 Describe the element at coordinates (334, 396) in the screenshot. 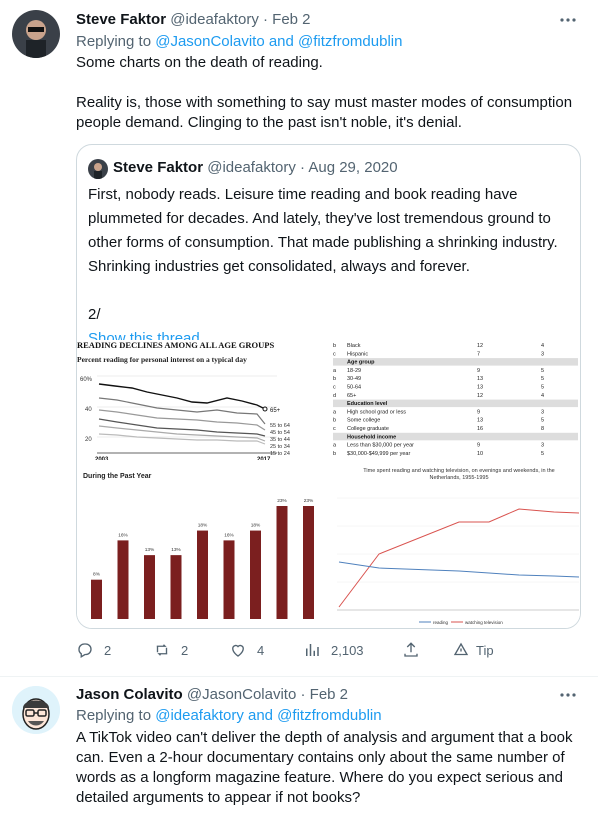

I see `table-row-letter: d` at that location.